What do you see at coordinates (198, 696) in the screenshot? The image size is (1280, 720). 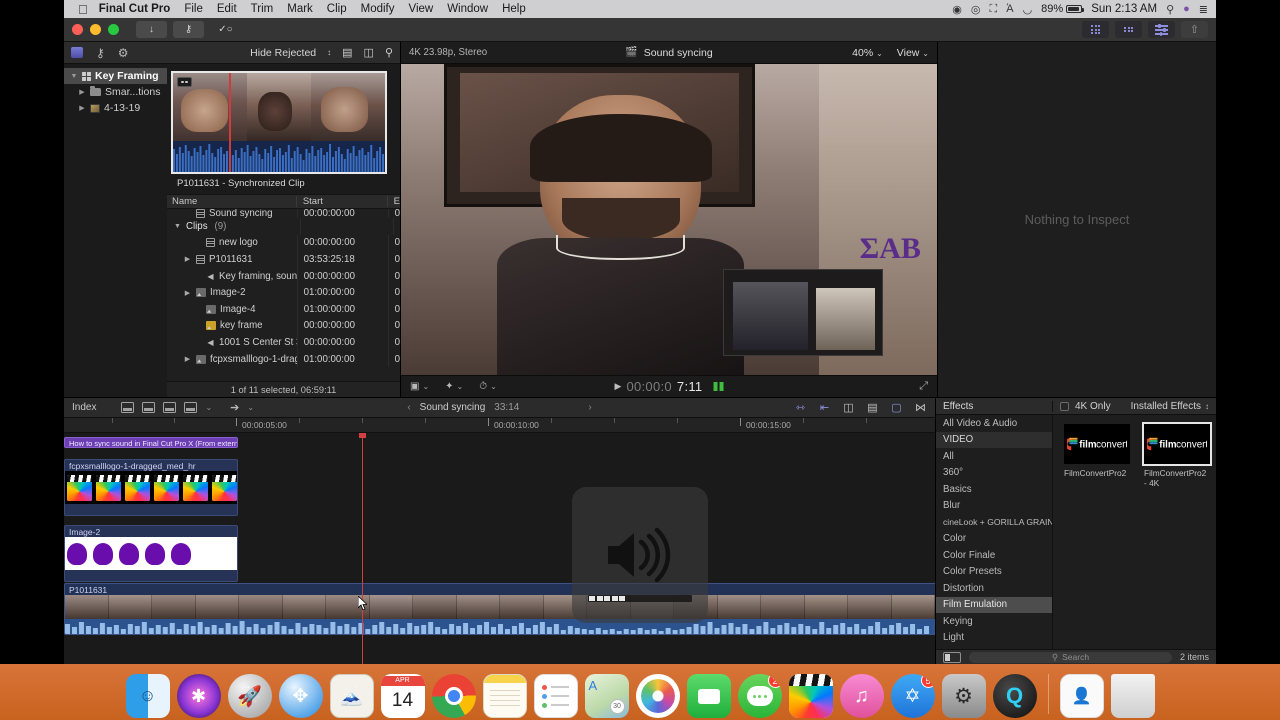 I see `dock-item-siri: ✱` at bounding box center [198, 696].